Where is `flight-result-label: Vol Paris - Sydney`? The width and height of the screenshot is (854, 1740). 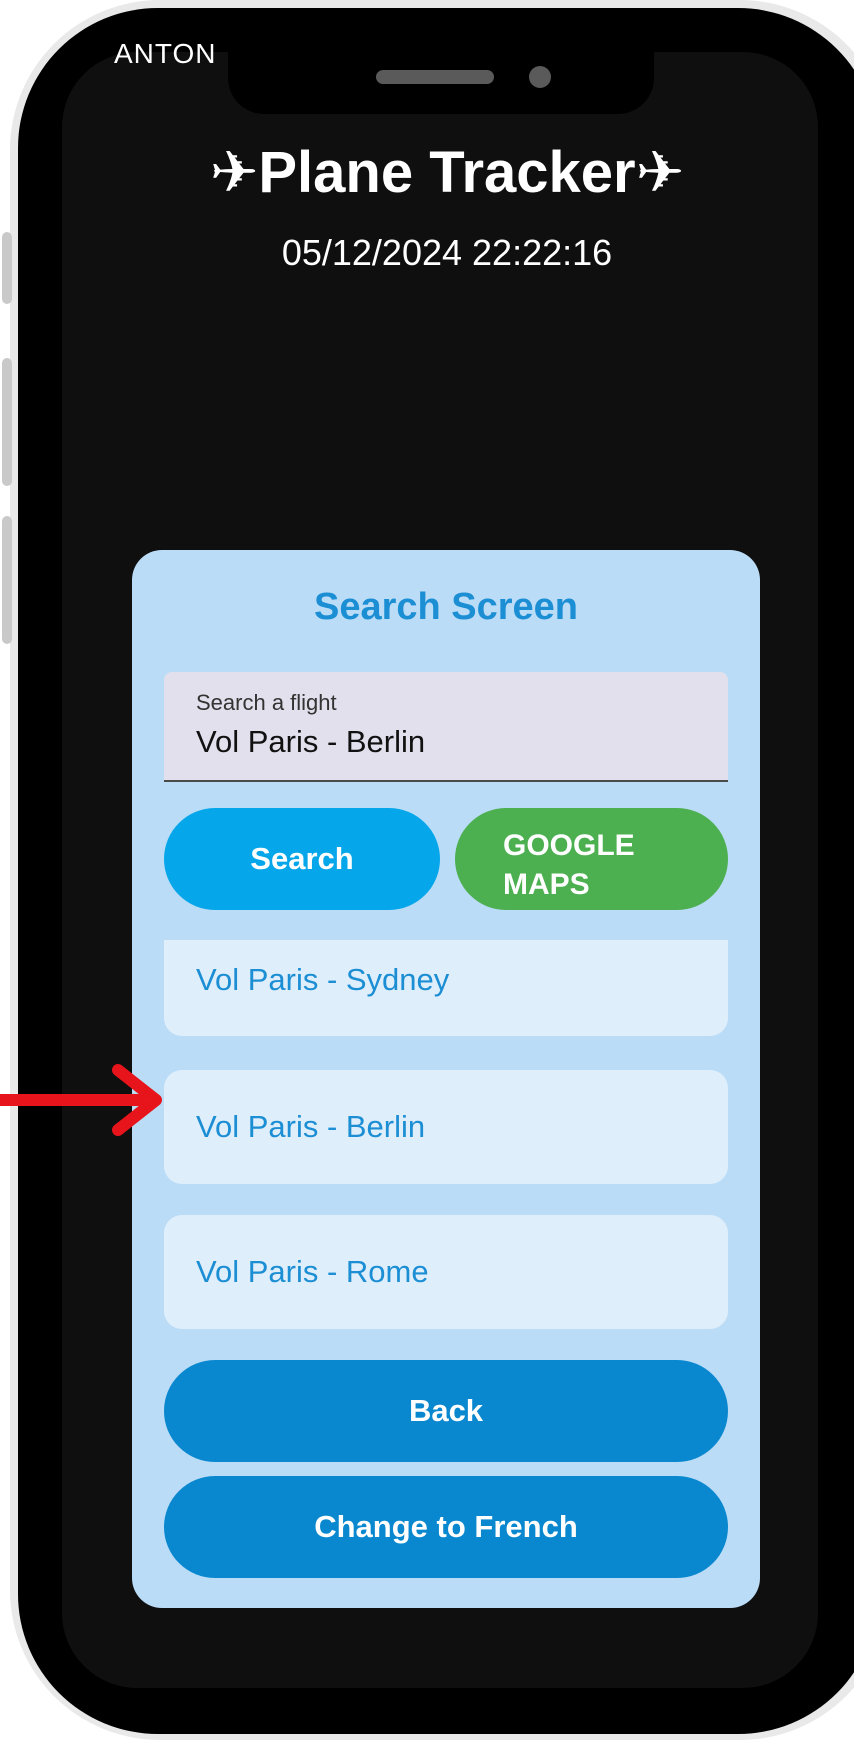
flight-result-label: Vol Paris - Sydney is located at coordinates (323, 979).